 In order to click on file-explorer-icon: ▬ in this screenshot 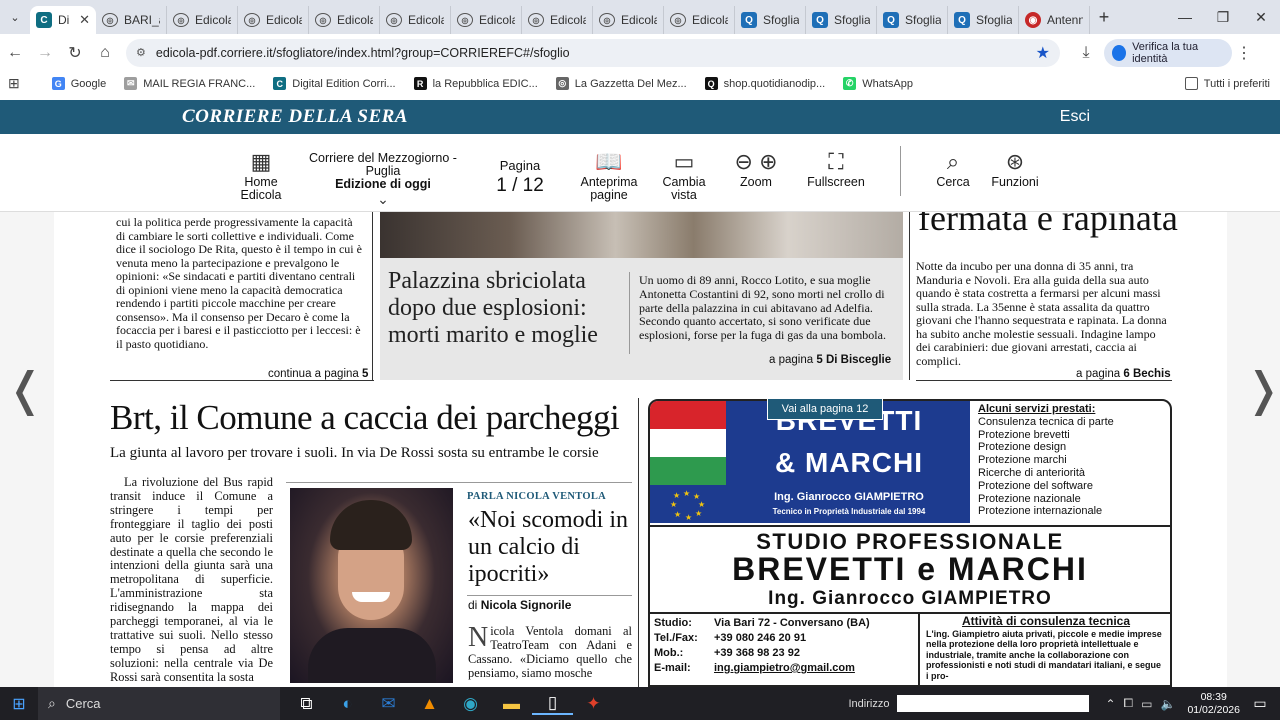, I will do `click(511, 704)`.